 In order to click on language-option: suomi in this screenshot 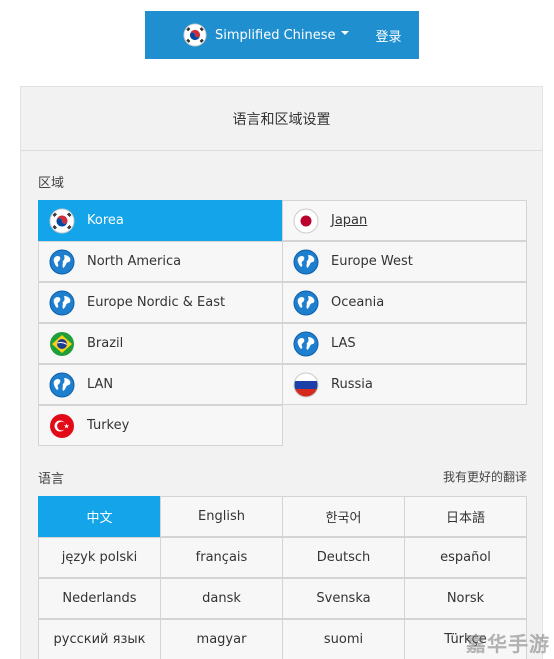, I will do `click(343, 639)`.